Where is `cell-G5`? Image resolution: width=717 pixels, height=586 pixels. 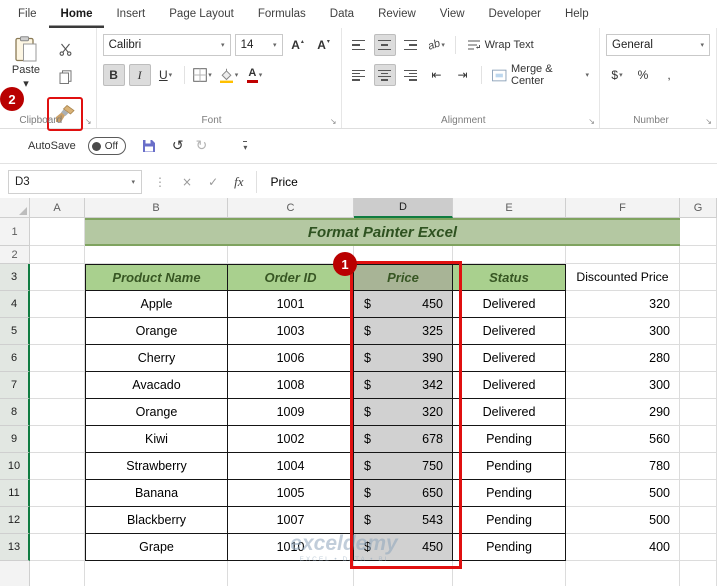 cell-G5 is located at coordinates (698, 331).